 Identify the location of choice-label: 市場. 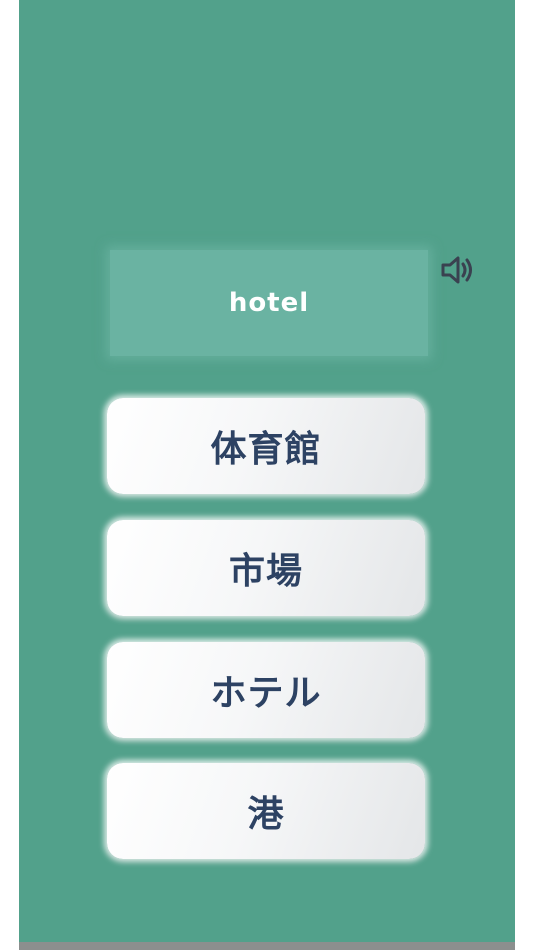
(265, 571).